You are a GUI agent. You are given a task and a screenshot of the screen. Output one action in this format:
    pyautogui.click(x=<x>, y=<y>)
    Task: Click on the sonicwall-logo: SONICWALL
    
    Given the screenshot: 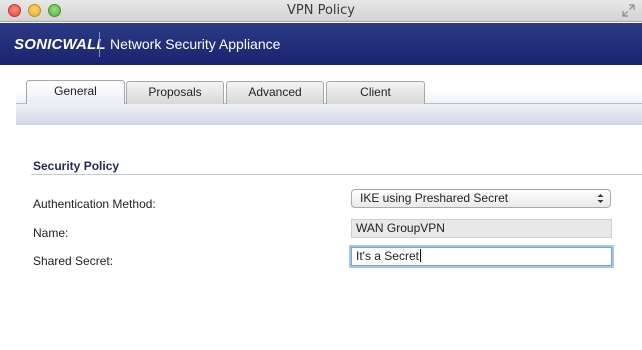 What is the action you would take?
    pyautogui.click(x=60, y=44)
    